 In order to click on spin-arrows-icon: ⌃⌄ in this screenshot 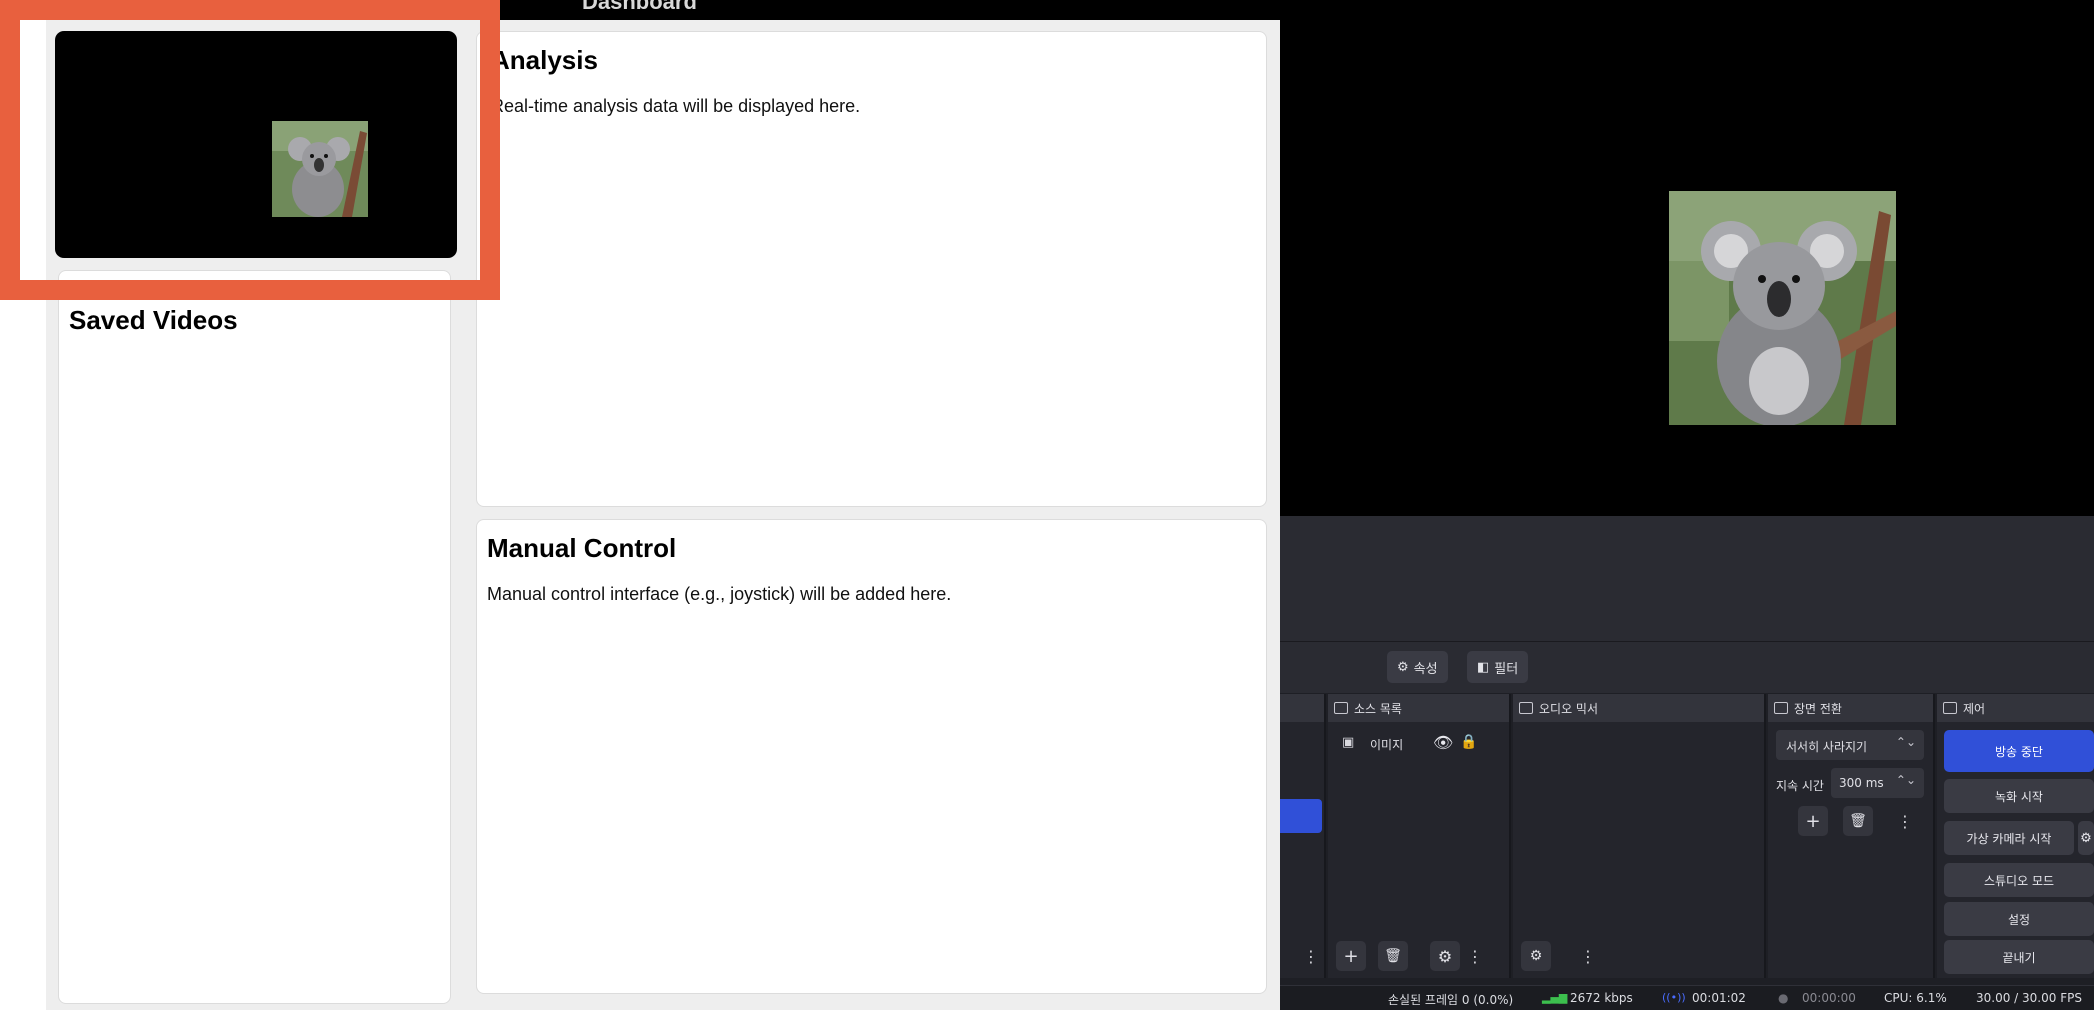, I will do `click(1905, 780)`.